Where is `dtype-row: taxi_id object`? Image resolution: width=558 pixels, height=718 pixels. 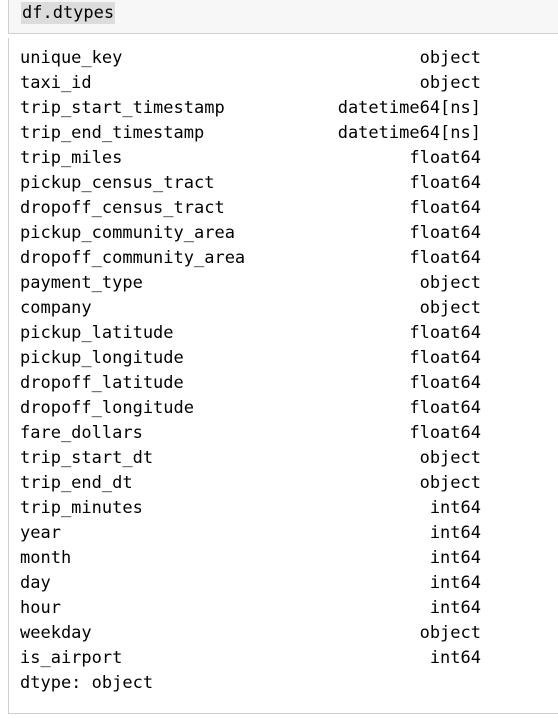 dtype-row: taxi_id object is located at coordinates (250, 83).